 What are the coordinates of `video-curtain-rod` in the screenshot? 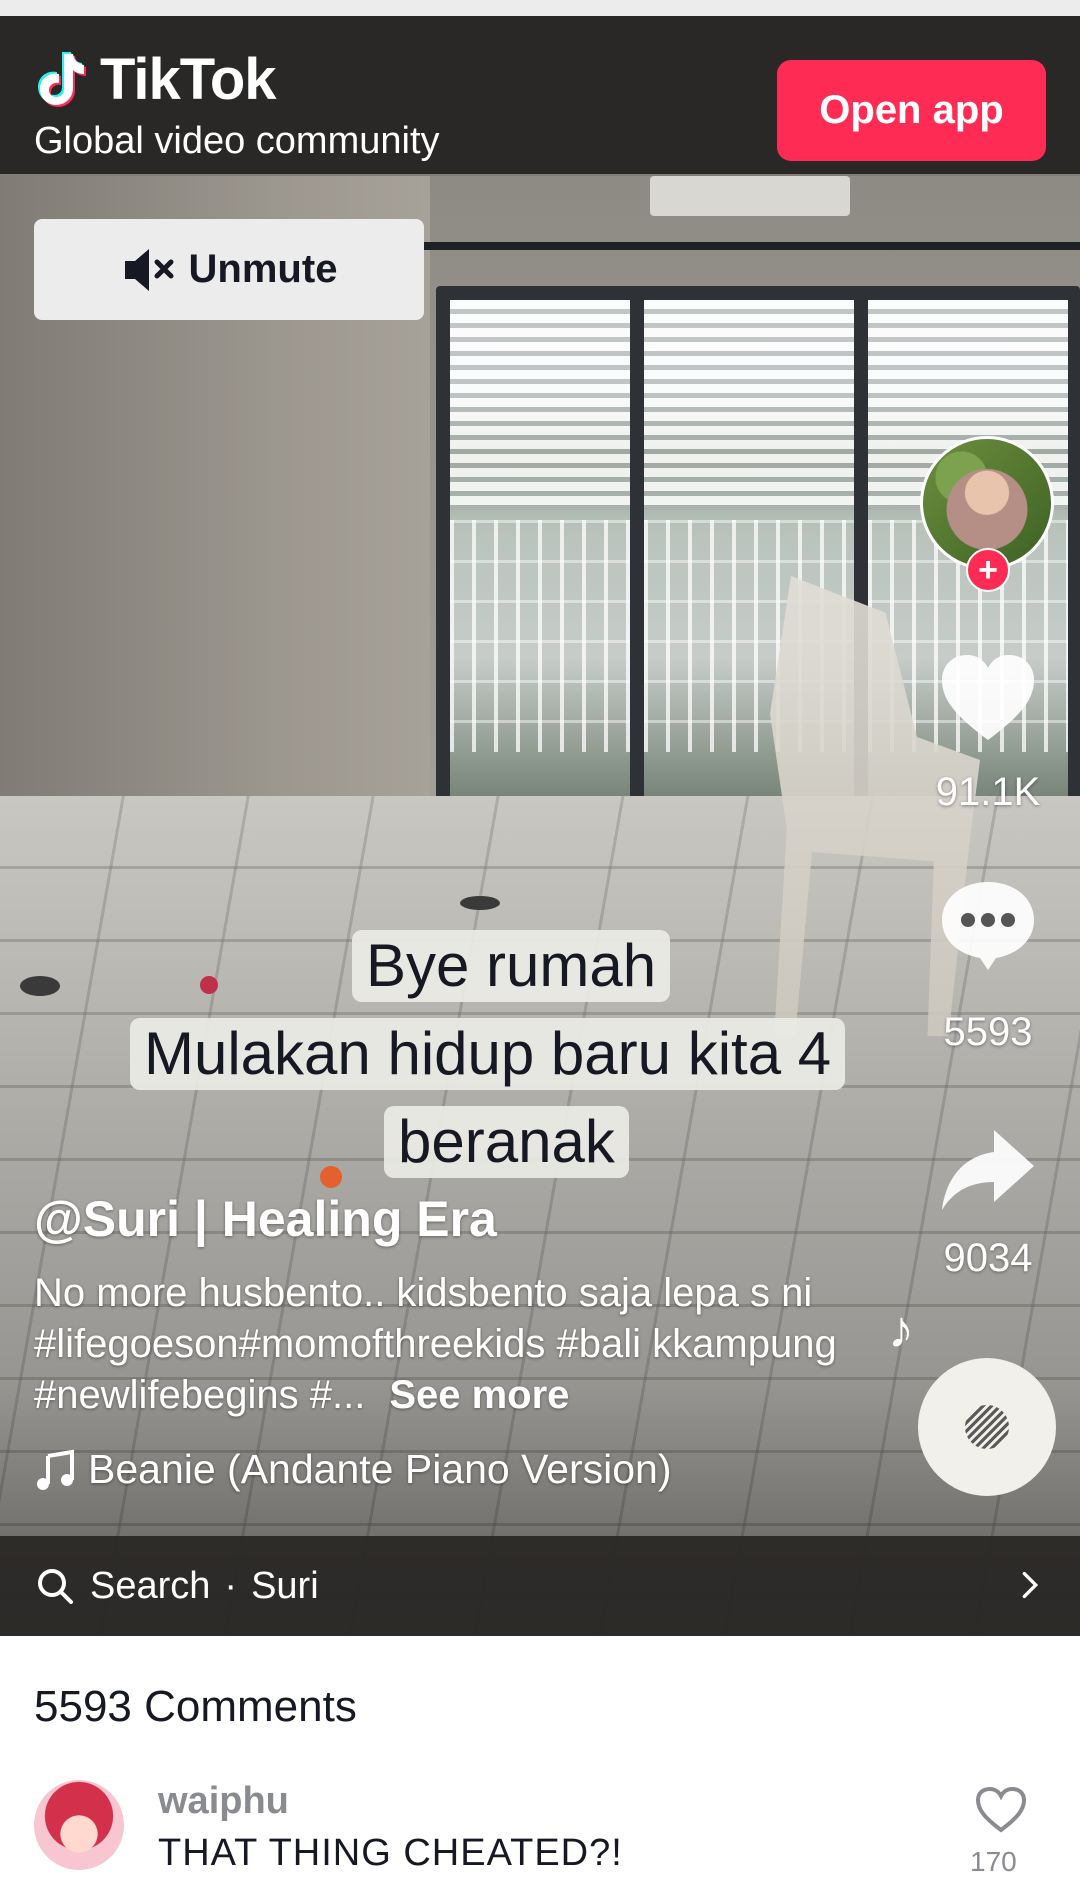 It's located at (750, 246).